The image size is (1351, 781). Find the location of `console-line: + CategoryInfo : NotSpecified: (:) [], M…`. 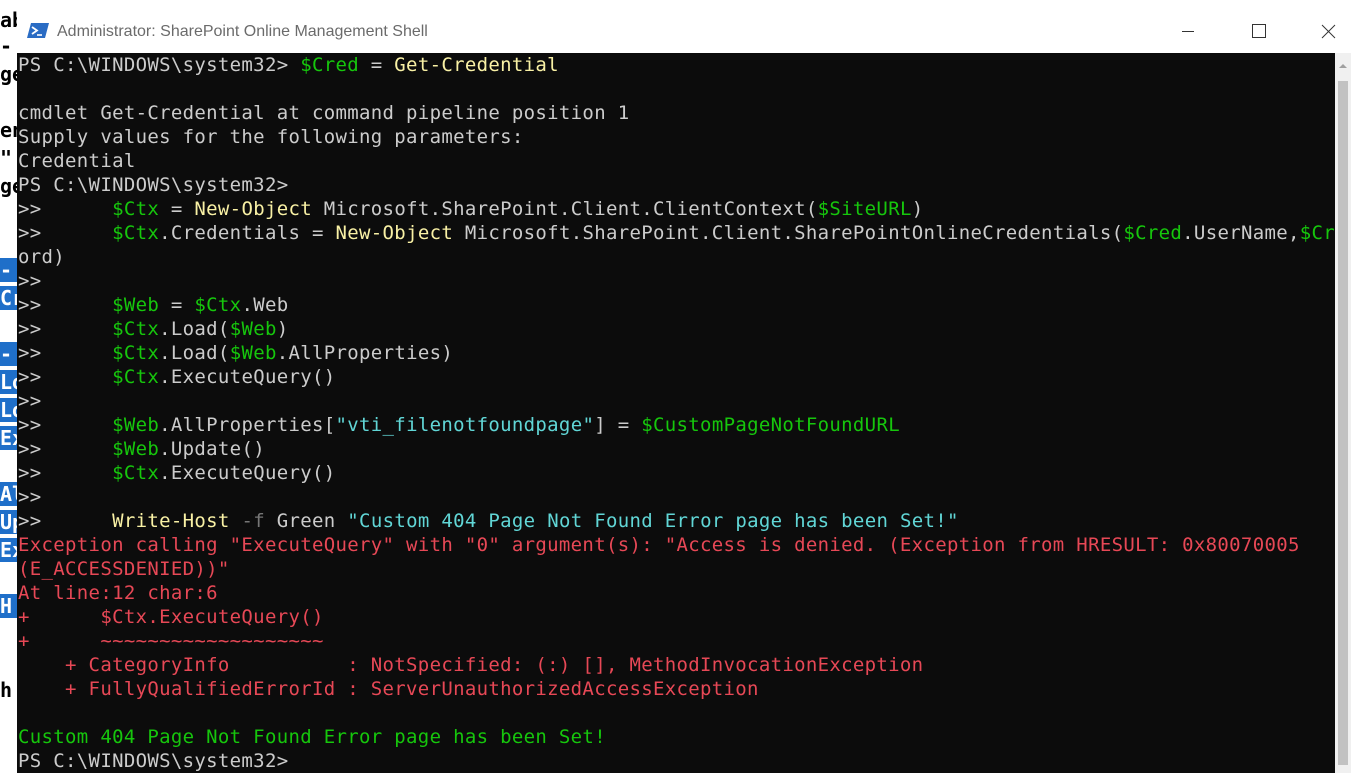

console-line: + CategoryInfo : NotSpecified: (:) [], M… is located at coordinates (470, 665).